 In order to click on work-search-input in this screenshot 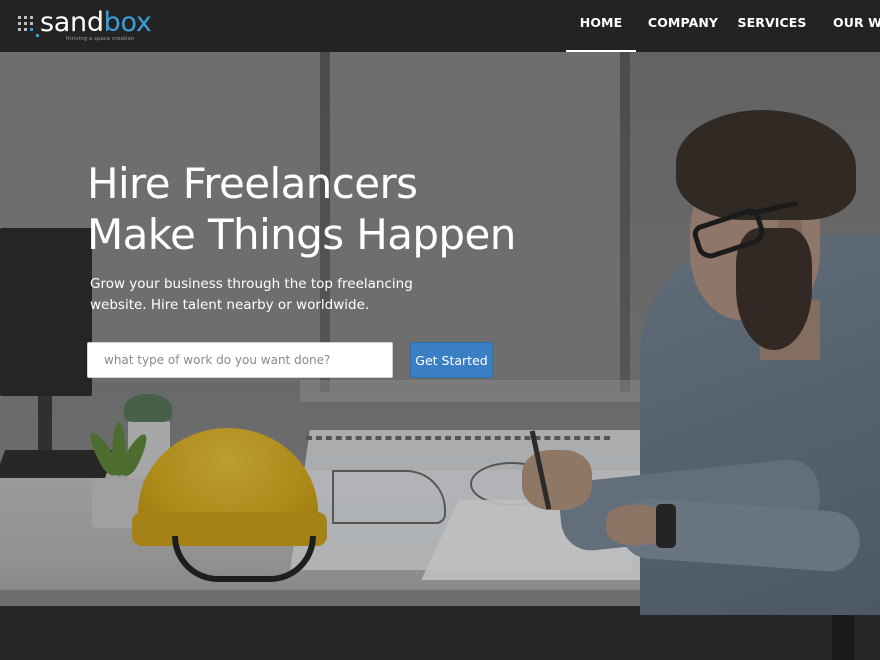, I will do `click(240, 360)`.